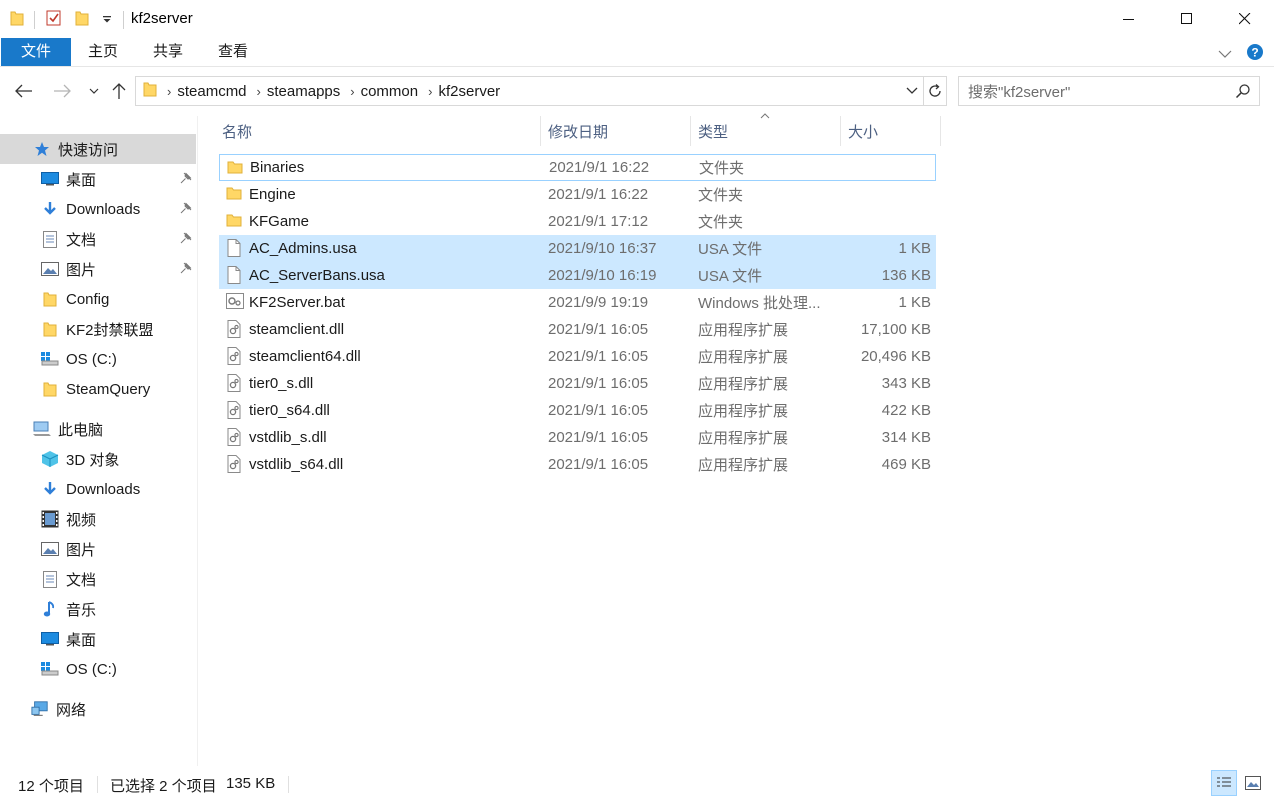  Describe the element at coordinates (713, 131) in the screenshot. I see `column-header-type: 类型` at that location.